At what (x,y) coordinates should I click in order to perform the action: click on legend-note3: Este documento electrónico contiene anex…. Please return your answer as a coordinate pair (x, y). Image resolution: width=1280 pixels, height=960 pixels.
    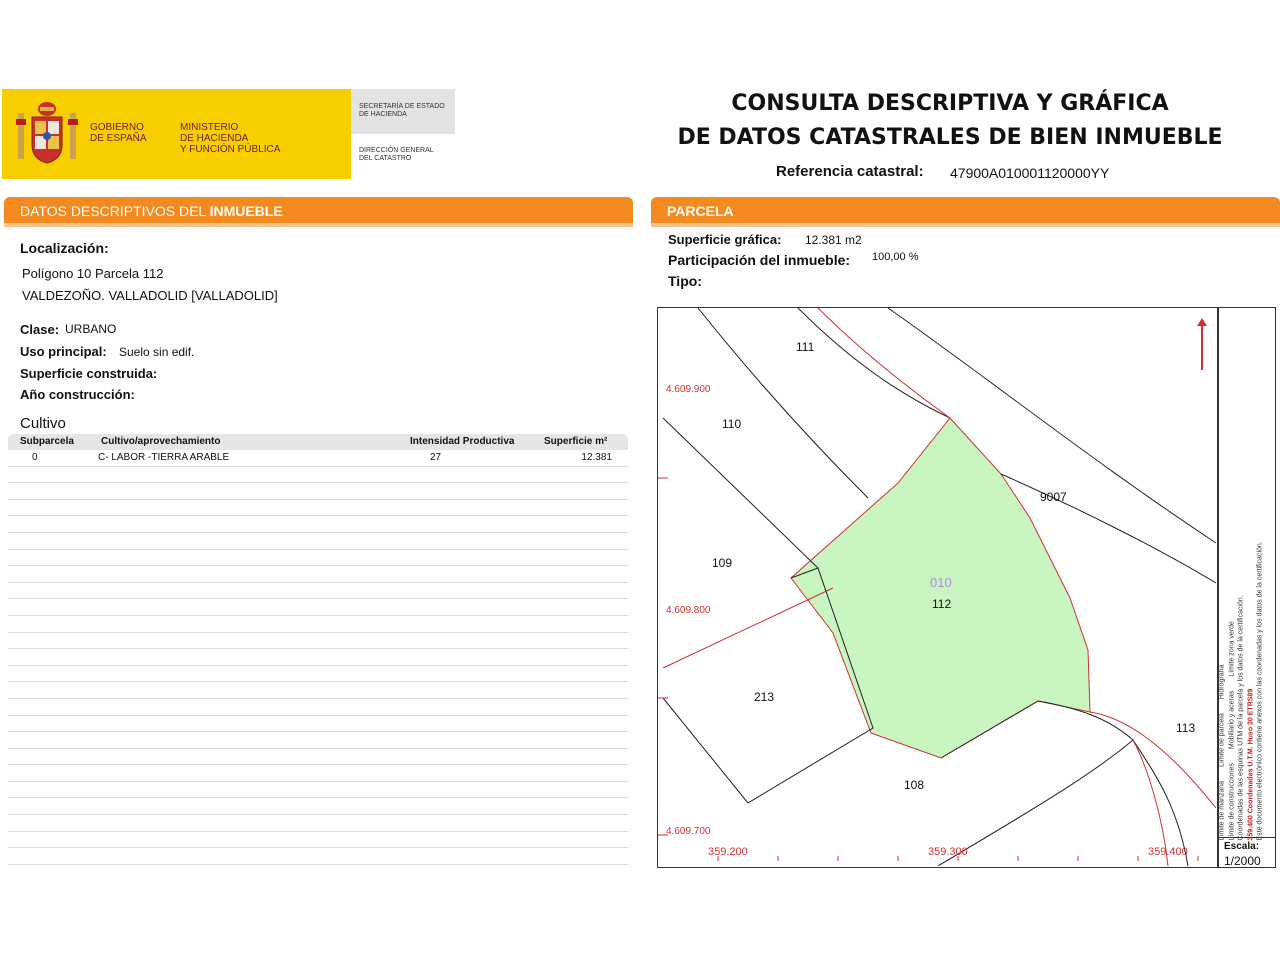
    Looking at the image, I should click on (1260, 691).